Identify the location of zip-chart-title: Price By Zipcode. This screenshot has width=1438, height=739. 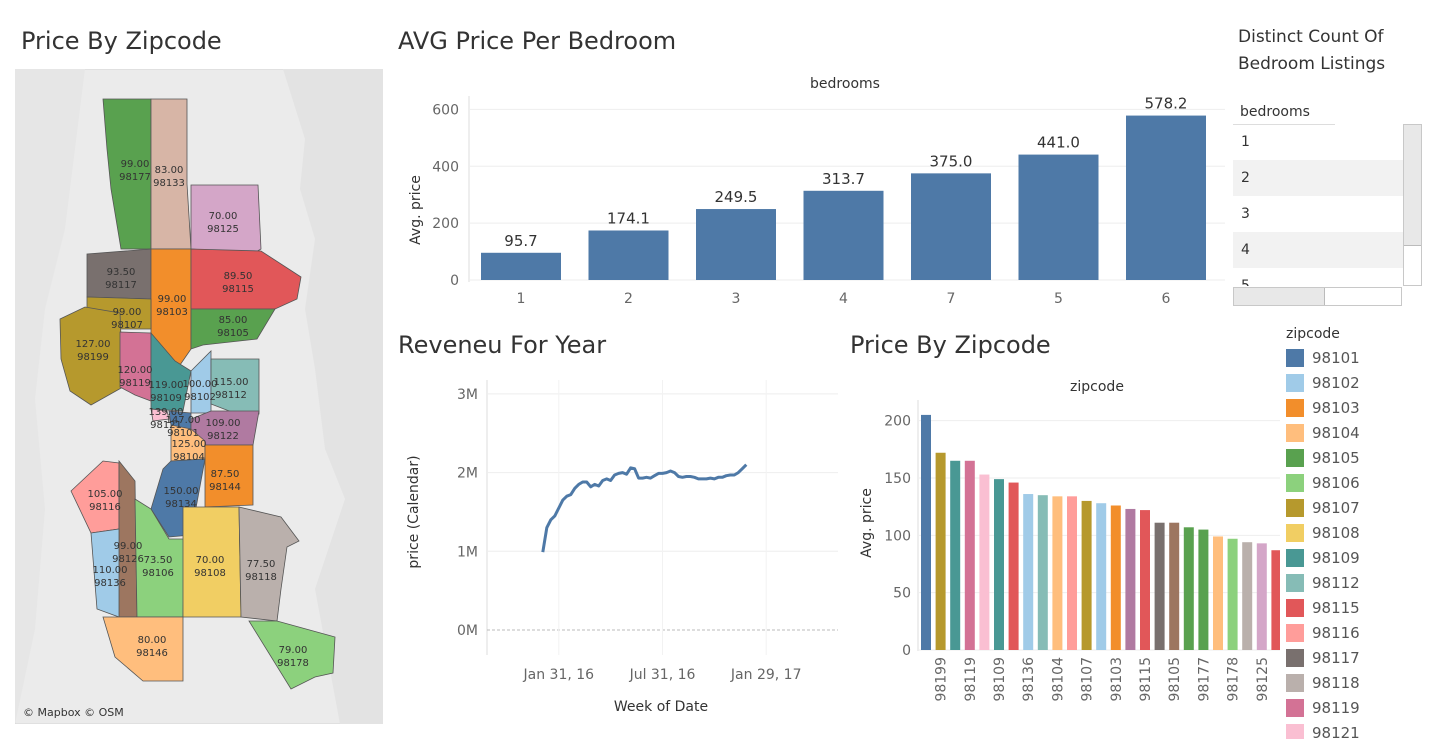
(950, 345).